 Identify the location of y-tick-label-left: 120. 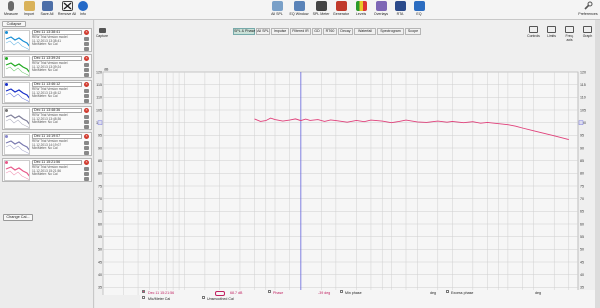
(99, 72).